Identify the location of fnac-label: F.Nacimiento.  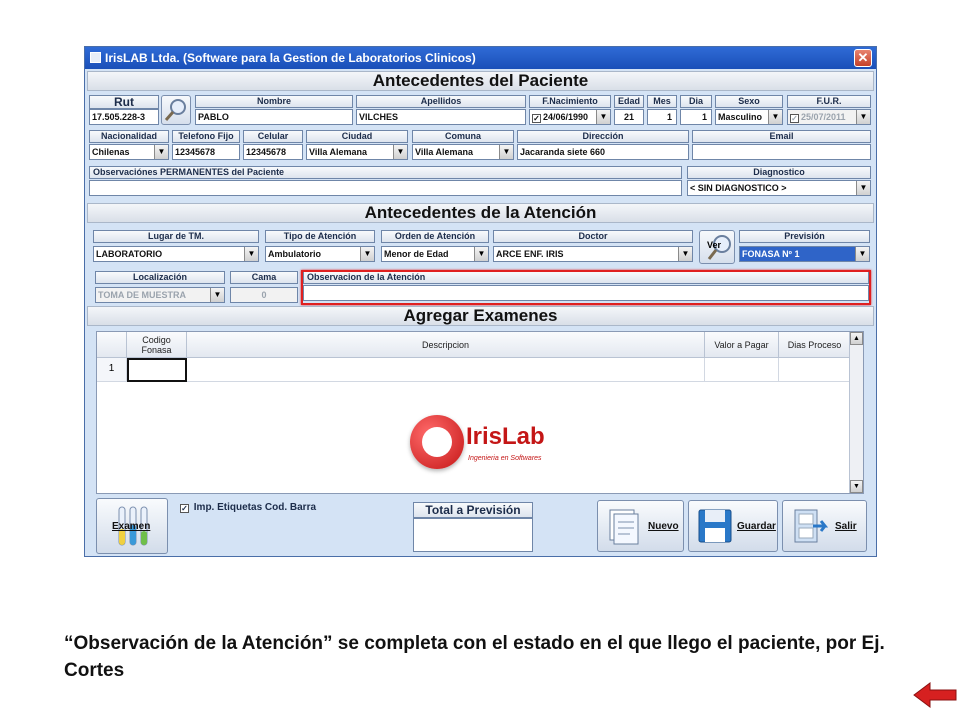
(570, 101).